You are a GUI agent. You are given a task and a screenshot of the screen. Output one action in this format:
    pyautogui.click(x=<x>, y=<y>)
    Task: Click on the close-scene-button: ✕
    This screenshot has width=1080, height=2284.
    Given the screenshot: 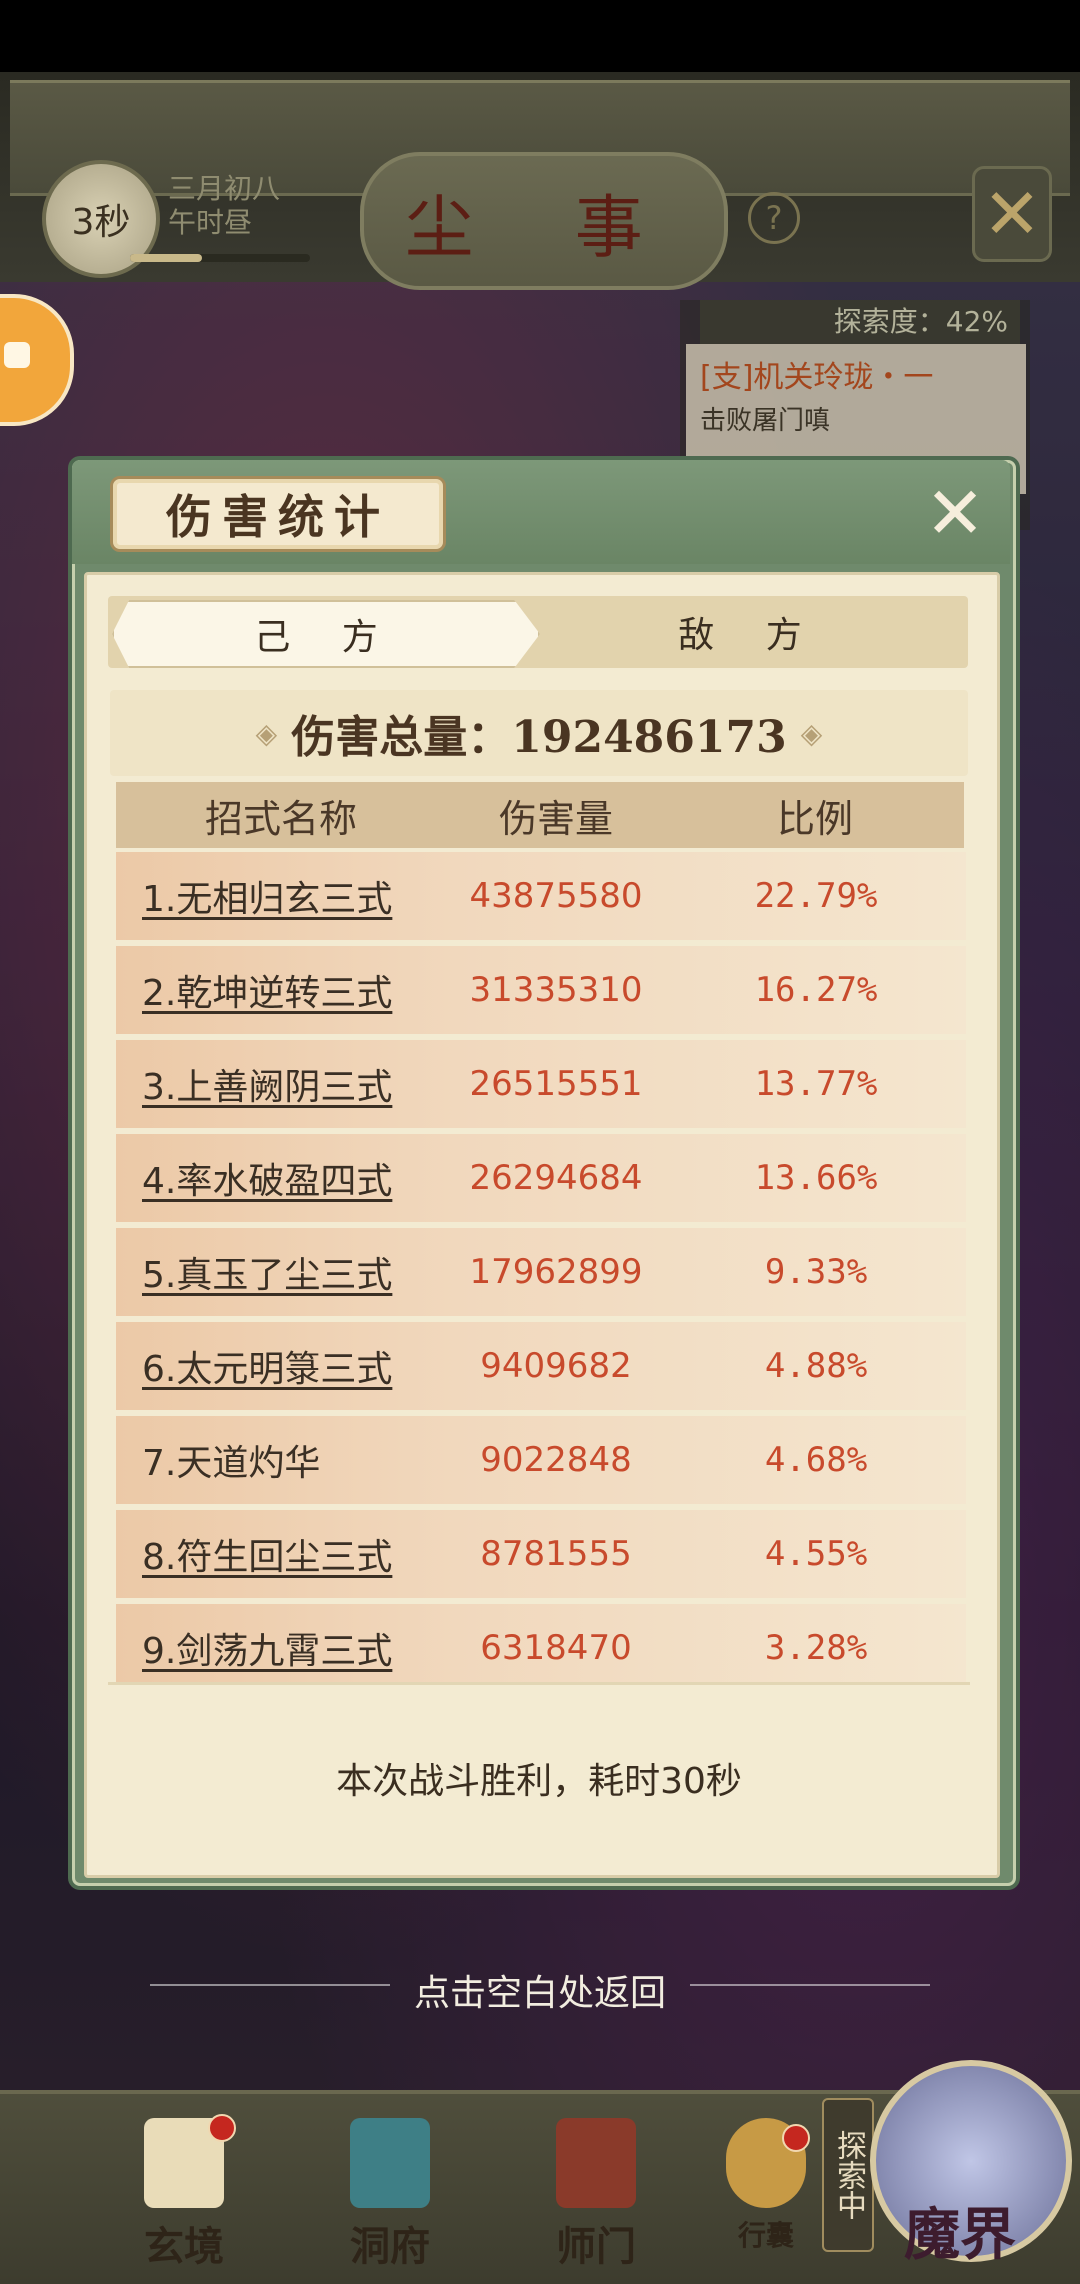 What is the action you would take?
    pyautogui.click(x=1012, y=214)
    